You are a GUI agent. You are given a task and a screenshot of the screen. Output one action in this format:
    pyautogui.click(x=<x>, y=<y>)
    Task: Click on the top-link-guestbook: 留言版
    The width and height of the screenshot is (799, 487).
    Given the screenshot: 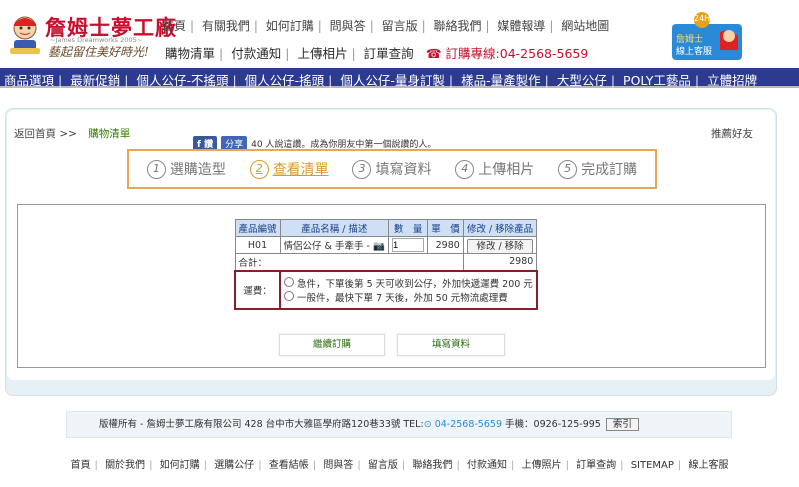 What is the action you would take?
    pyautogui.click(x=400, y=26)
    